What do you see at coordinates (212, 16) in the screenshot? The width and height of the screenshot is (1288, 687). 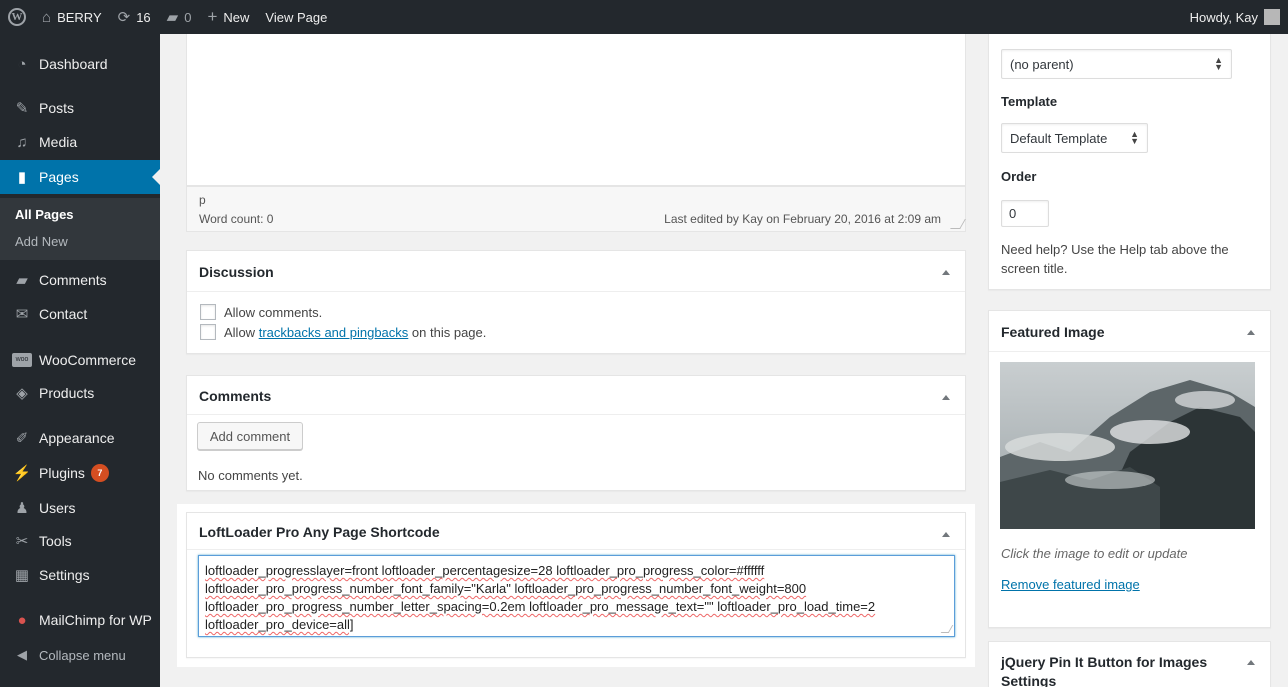 I see `plus-icon: +` at bounding box center [212, 16].